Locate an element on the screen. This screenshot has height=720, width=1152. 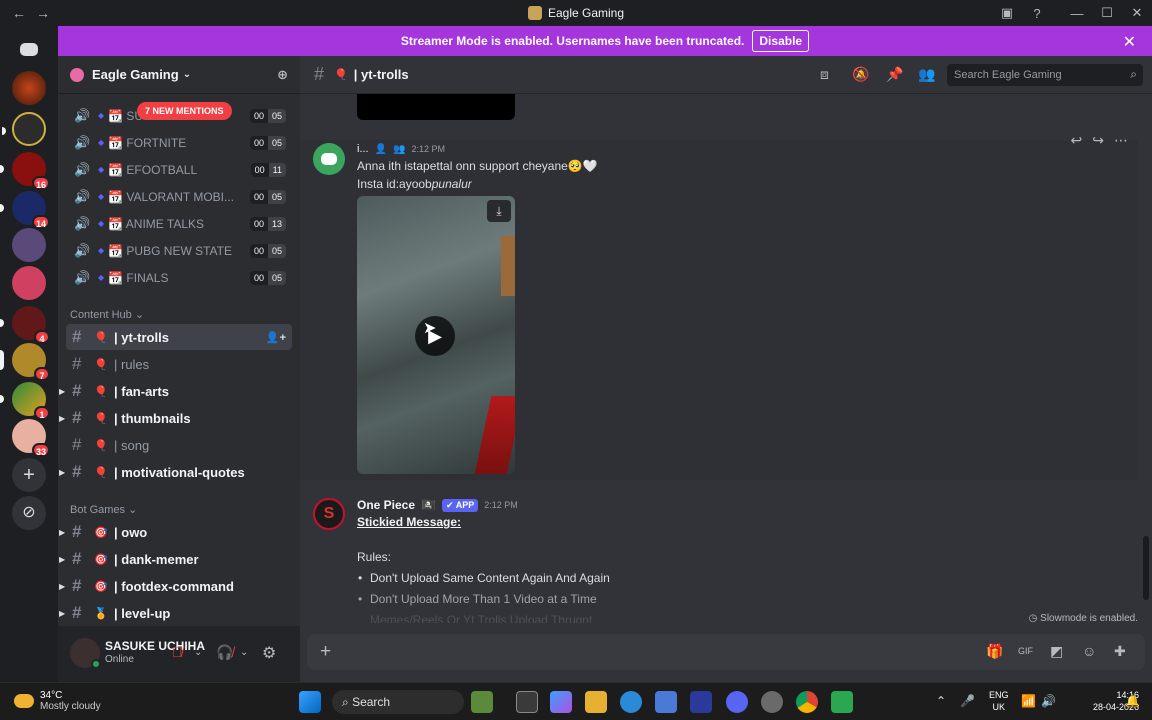
apps-icon: ✚ is located at coordinates (1120, 651).